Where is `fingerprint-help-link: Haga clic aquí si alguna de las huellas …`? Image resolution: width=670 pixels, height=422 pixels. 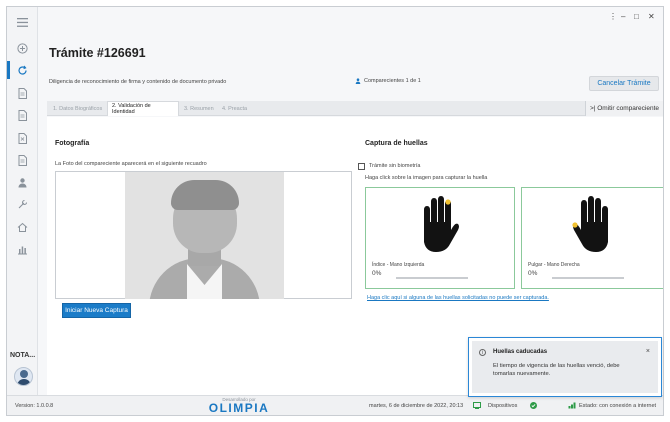
fingerprint-help-link: Haga clic aquí si alguna de las huellas … is located at coordinates (458, 298).